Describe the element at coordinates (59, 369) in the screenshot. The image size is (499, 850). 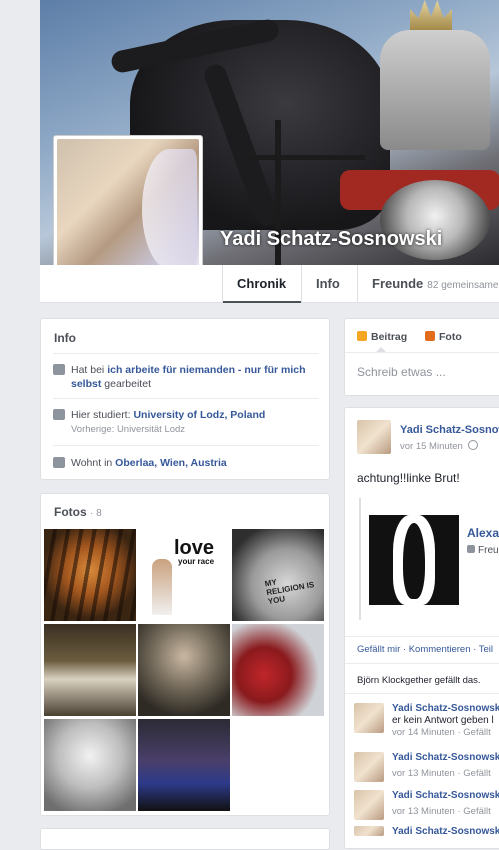
I see `briefcase-icon` at that location.